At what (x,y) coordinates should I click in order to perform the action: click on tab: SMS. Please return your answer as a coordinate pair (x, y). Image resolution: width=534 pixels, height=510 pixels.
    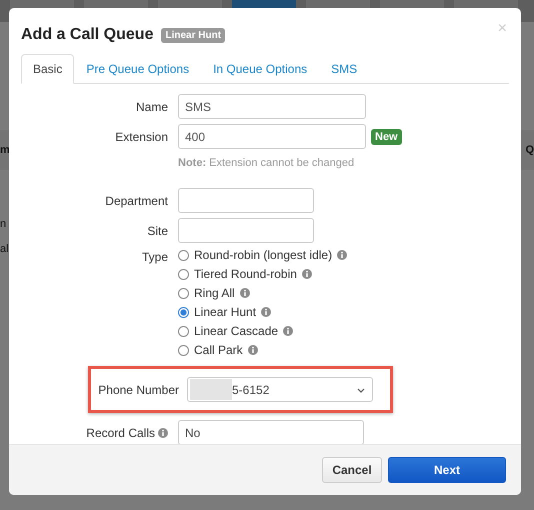
    Looking at the image, I should click on (344, 69).